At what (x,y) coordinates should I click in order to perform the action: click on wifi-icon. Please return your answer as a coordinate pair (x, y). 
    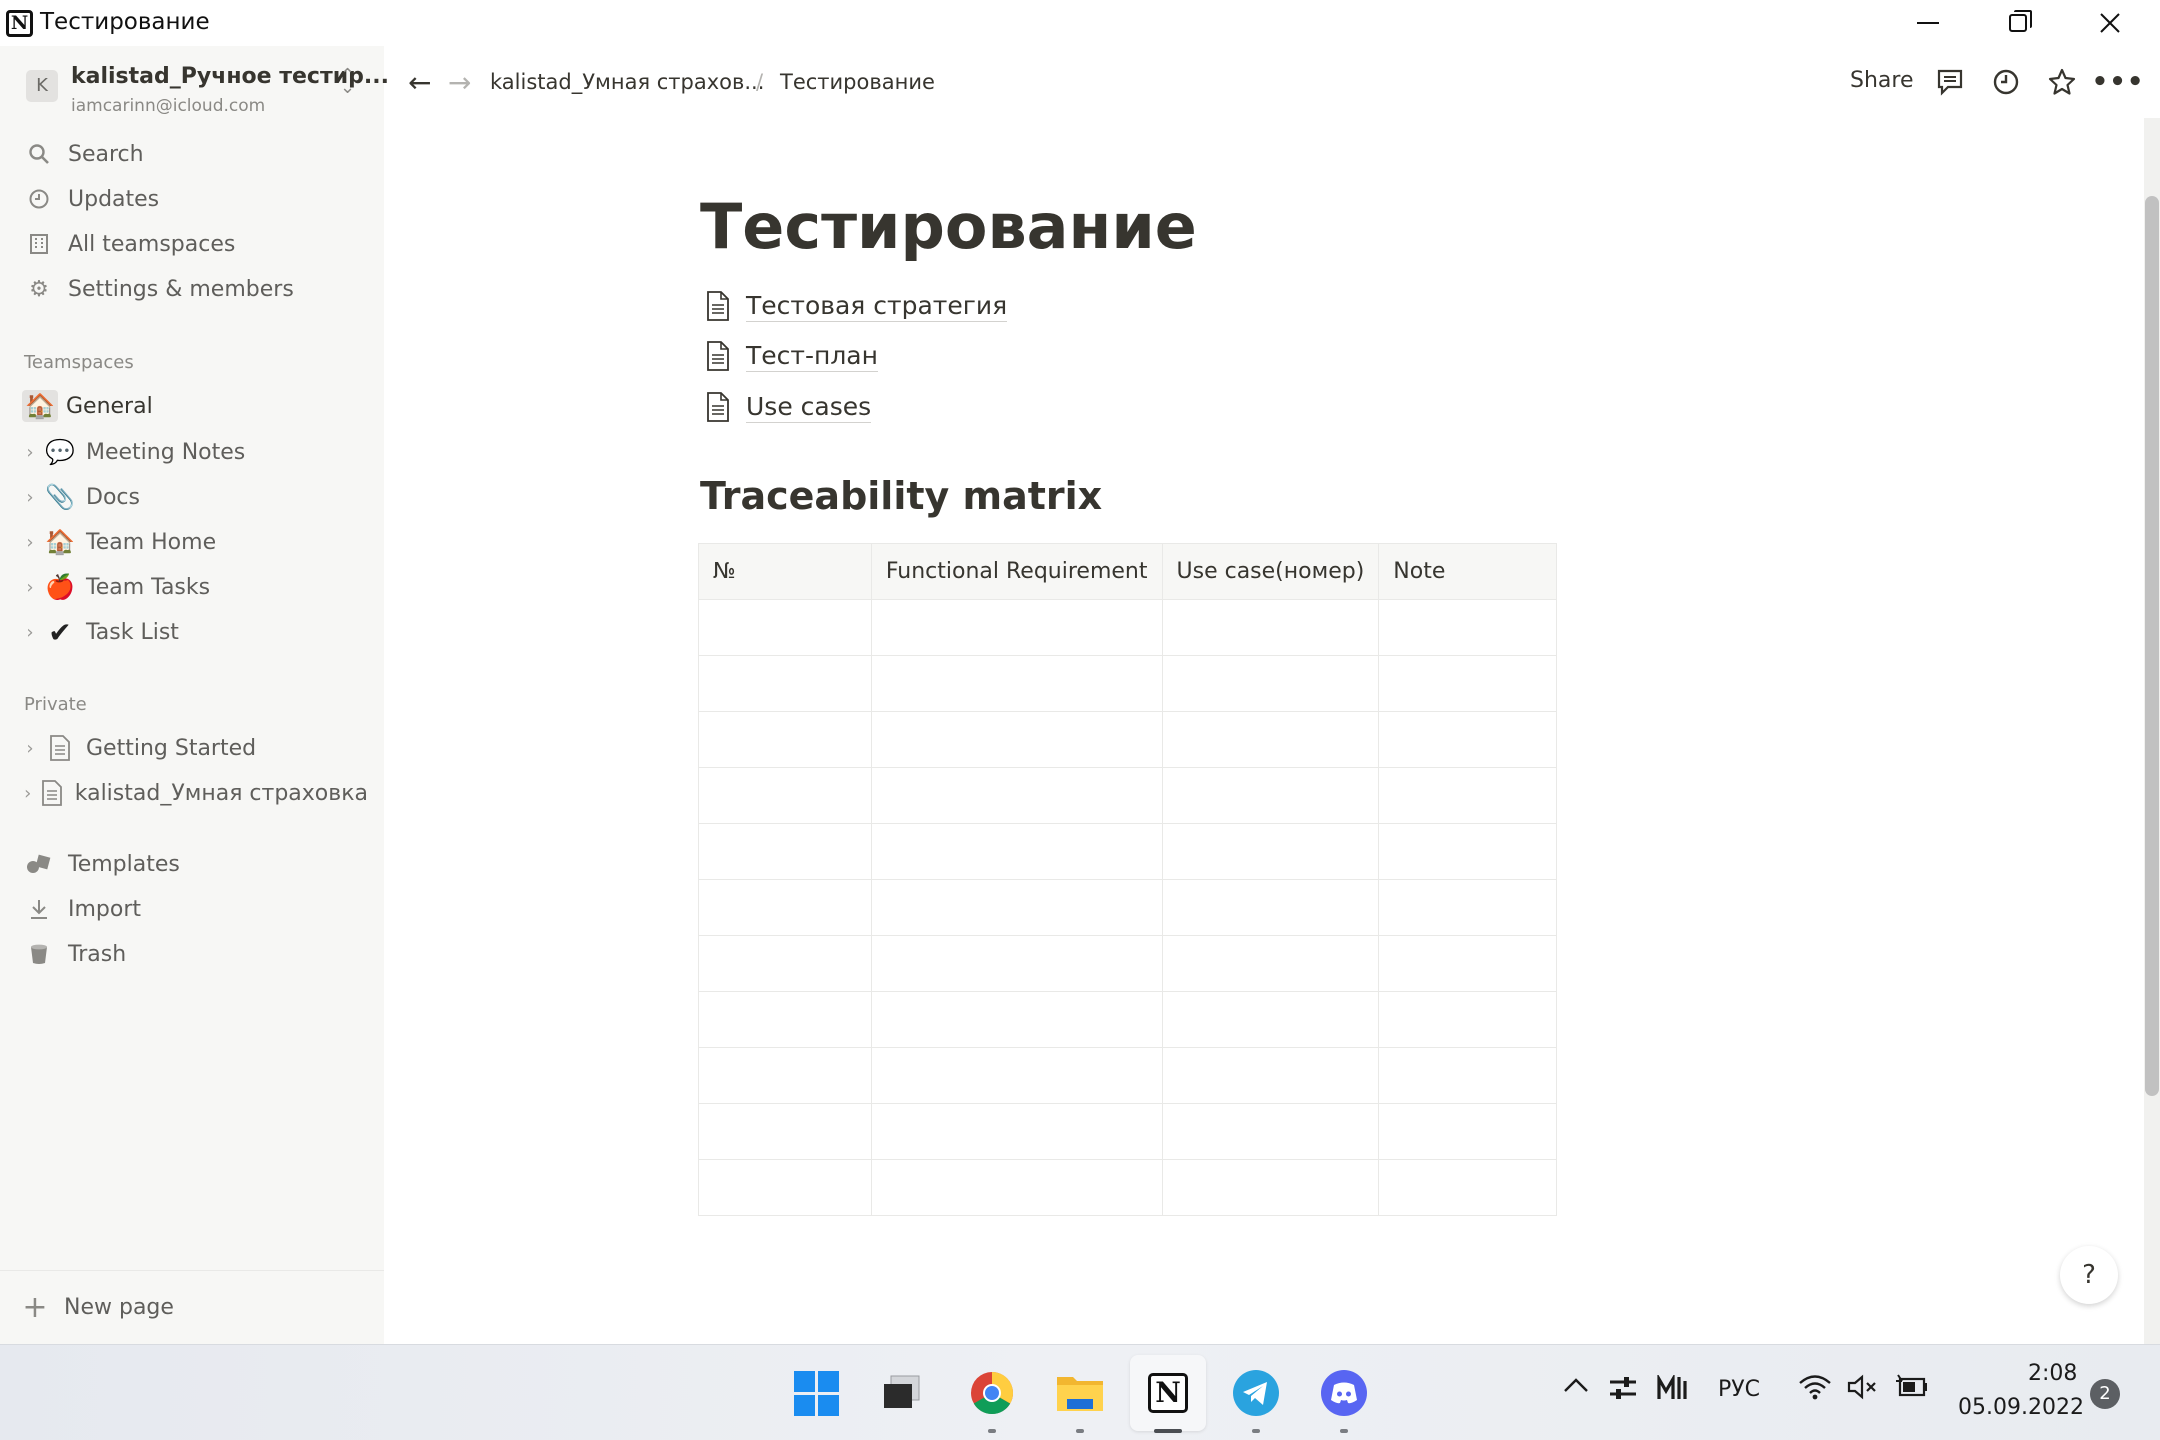
    Looking at the image, I should click on (1815, 1390).